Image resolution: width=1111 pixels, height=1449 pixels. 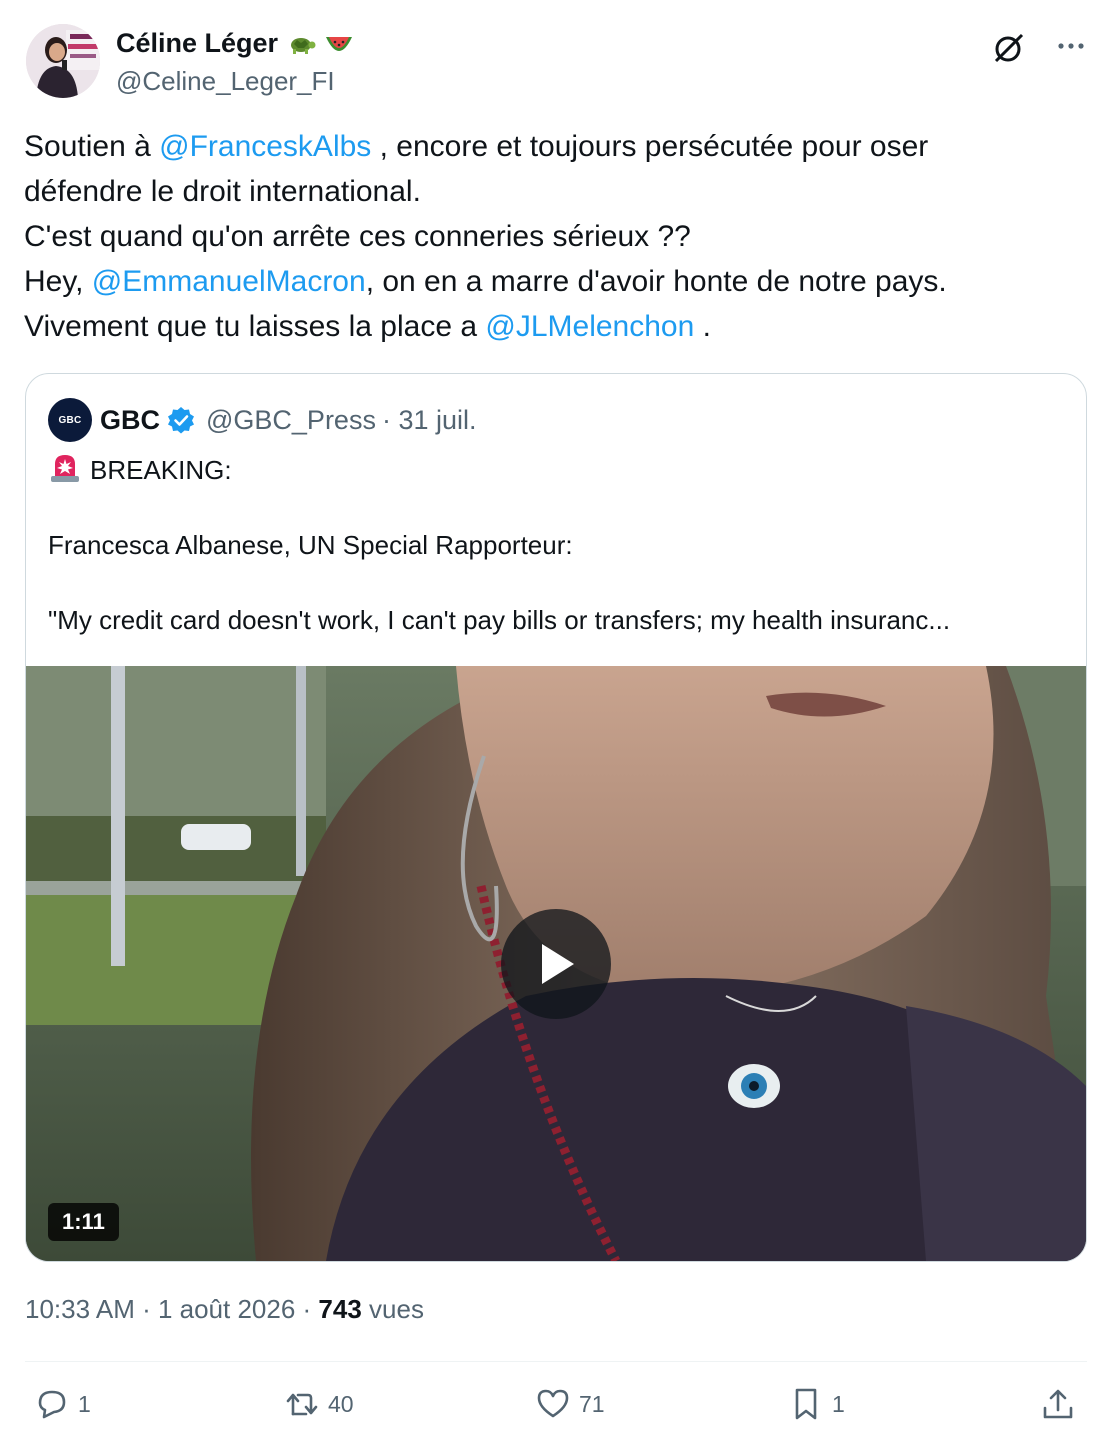 What do you see at coordinates (838, 1403) in the screenshot?
I see `bookmark-count: 1` at bounding box center [838, 1403].